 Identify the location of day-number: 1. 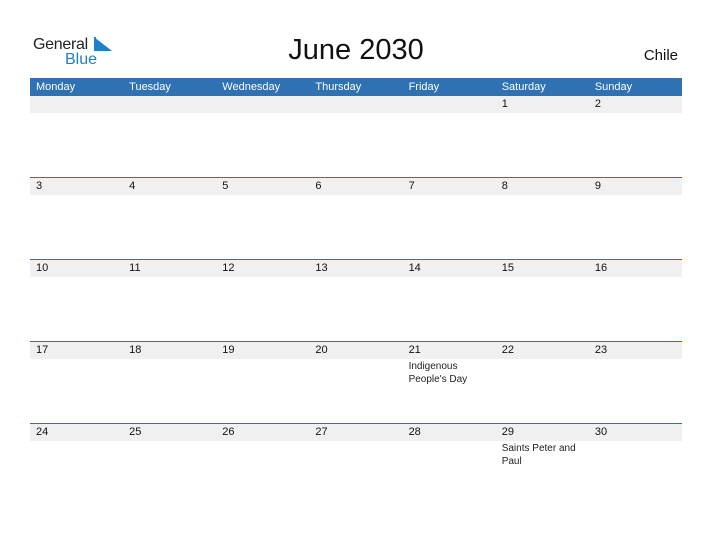
(504, 104).